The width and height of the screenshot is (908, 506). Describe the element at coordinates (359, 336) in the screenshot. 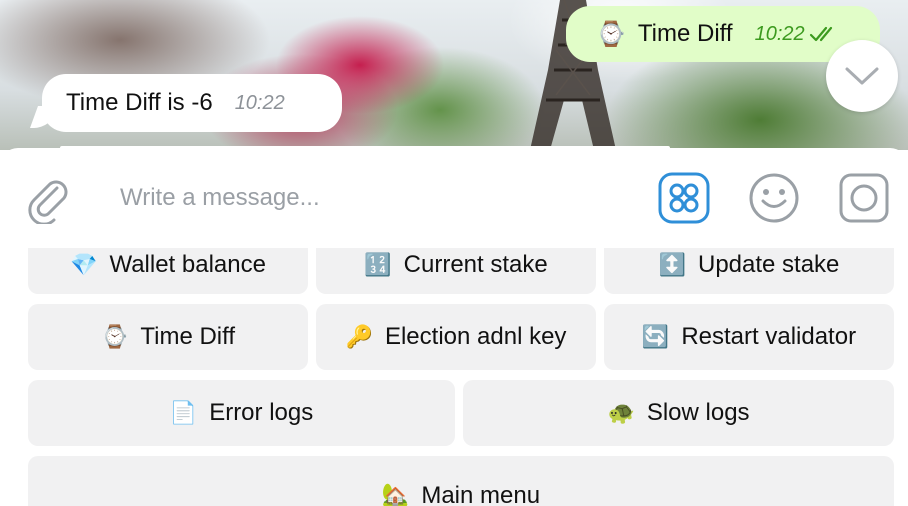

I see `key-icon: 🔑` at that location.